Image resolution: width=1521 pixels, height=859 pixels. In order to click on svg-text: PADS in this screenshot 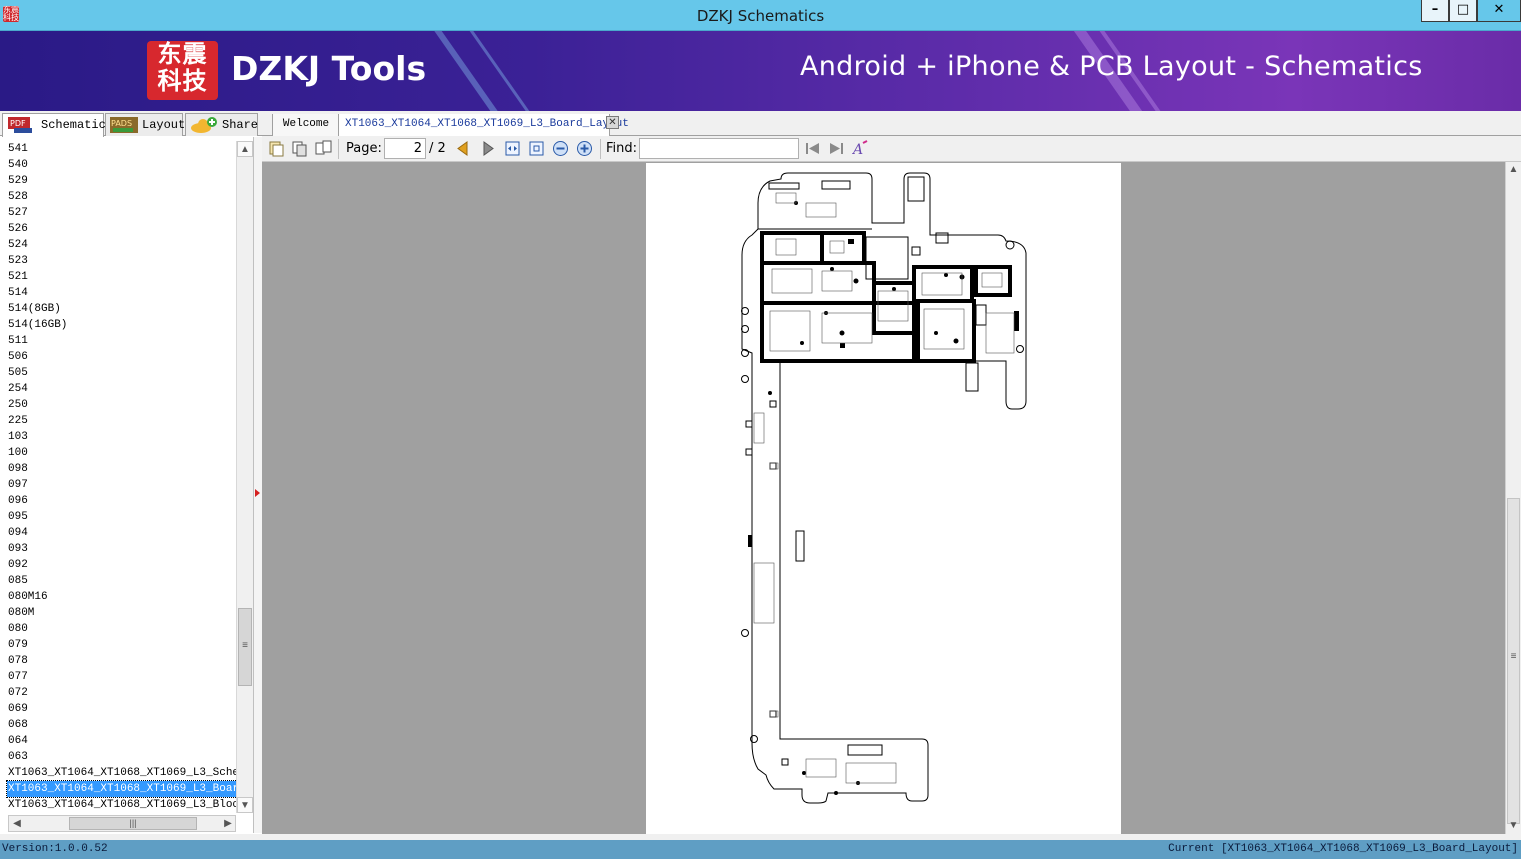, I will do `click(121, 123)`.